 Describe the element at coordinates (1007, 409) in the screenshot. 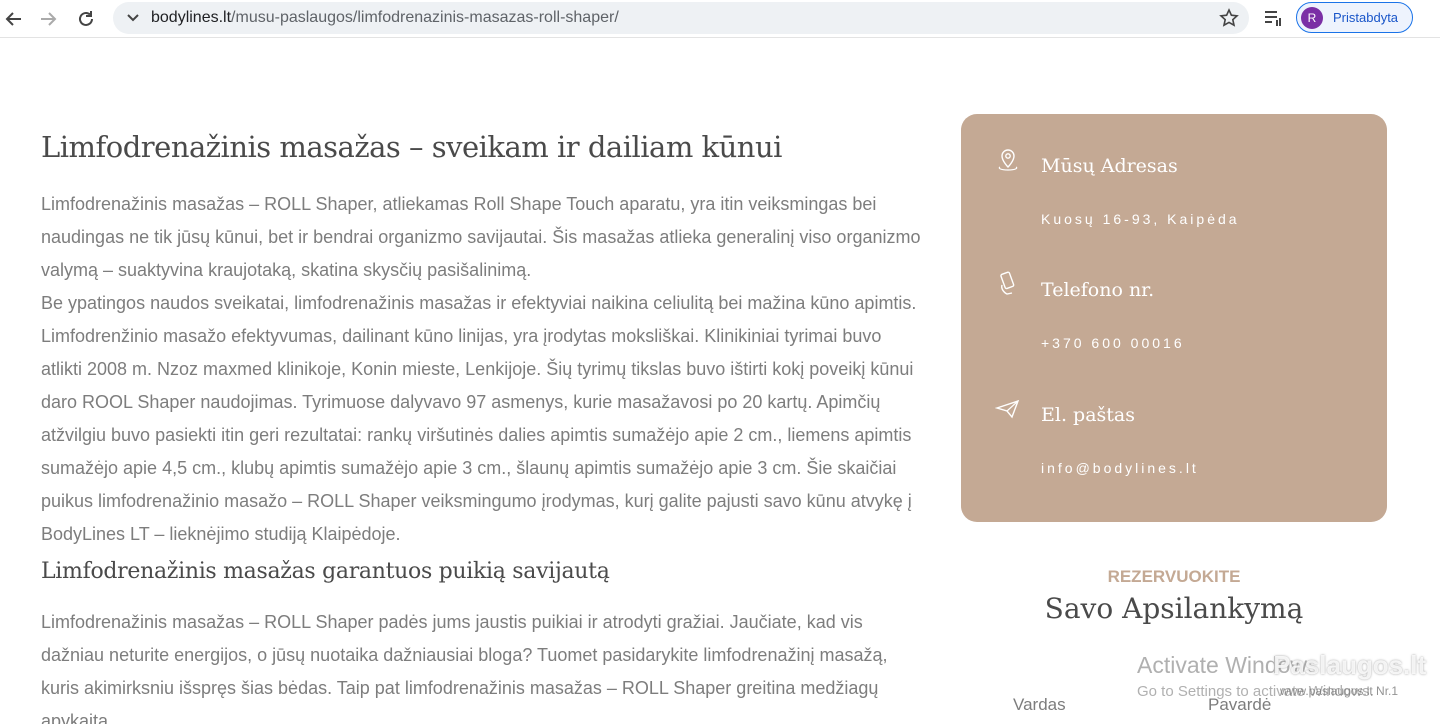

I see `paper-plane-icon` at that location.